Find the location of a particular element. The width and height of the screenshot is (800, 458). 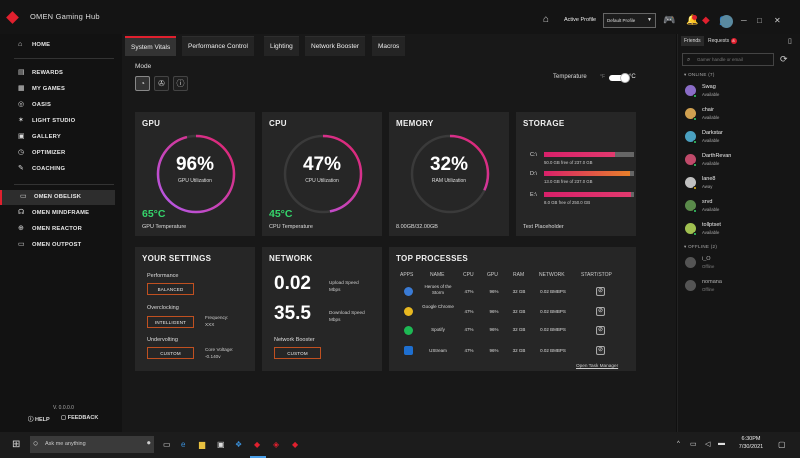

sidebar-item-omen-outpost: ▭ OMEN OUTPOST is located at coordinates (57, 245).